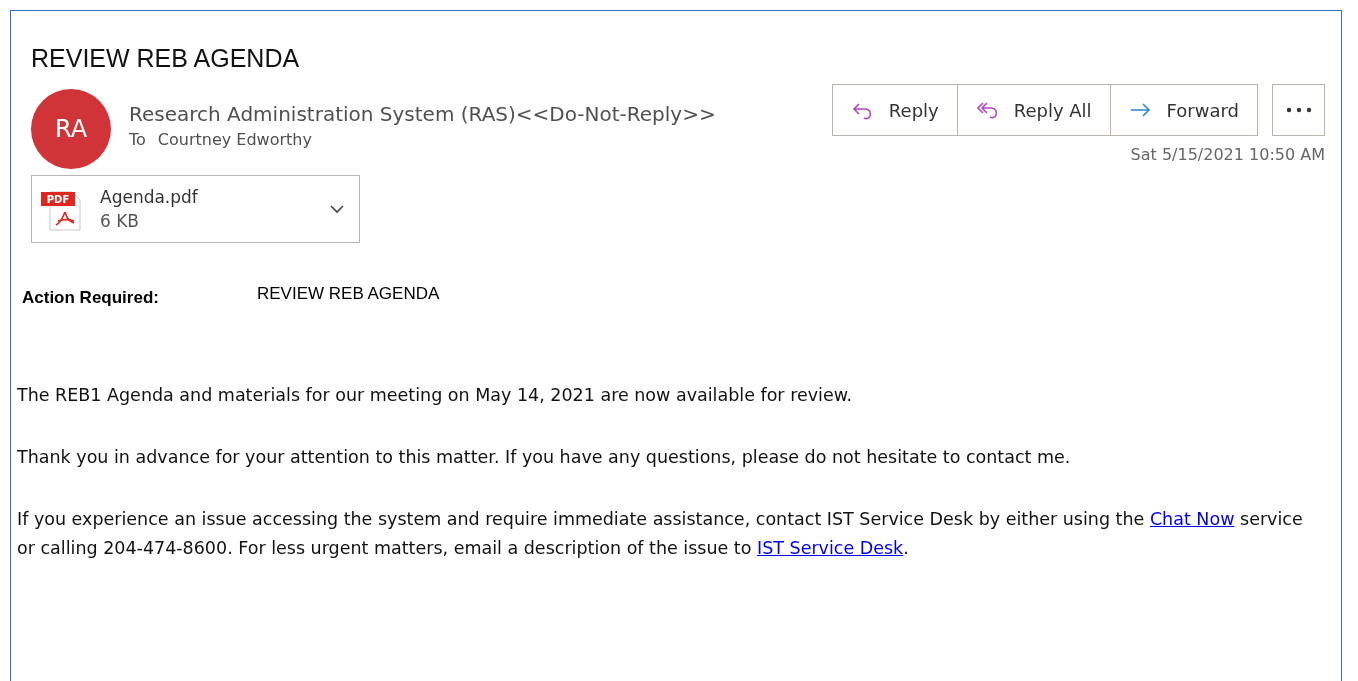 This screenshot has width=1358, height=681. Describe the element at coordinates (660, 533) in the screenshot. I see `body-paragraph: If you experience an issue accessing the system and require immediate assistance, contact IST Service Desk by either using the Chat Now service or calling 204-474-8600. For less urgent matters, email a description of the issue to IST Service Desk.` at that location.